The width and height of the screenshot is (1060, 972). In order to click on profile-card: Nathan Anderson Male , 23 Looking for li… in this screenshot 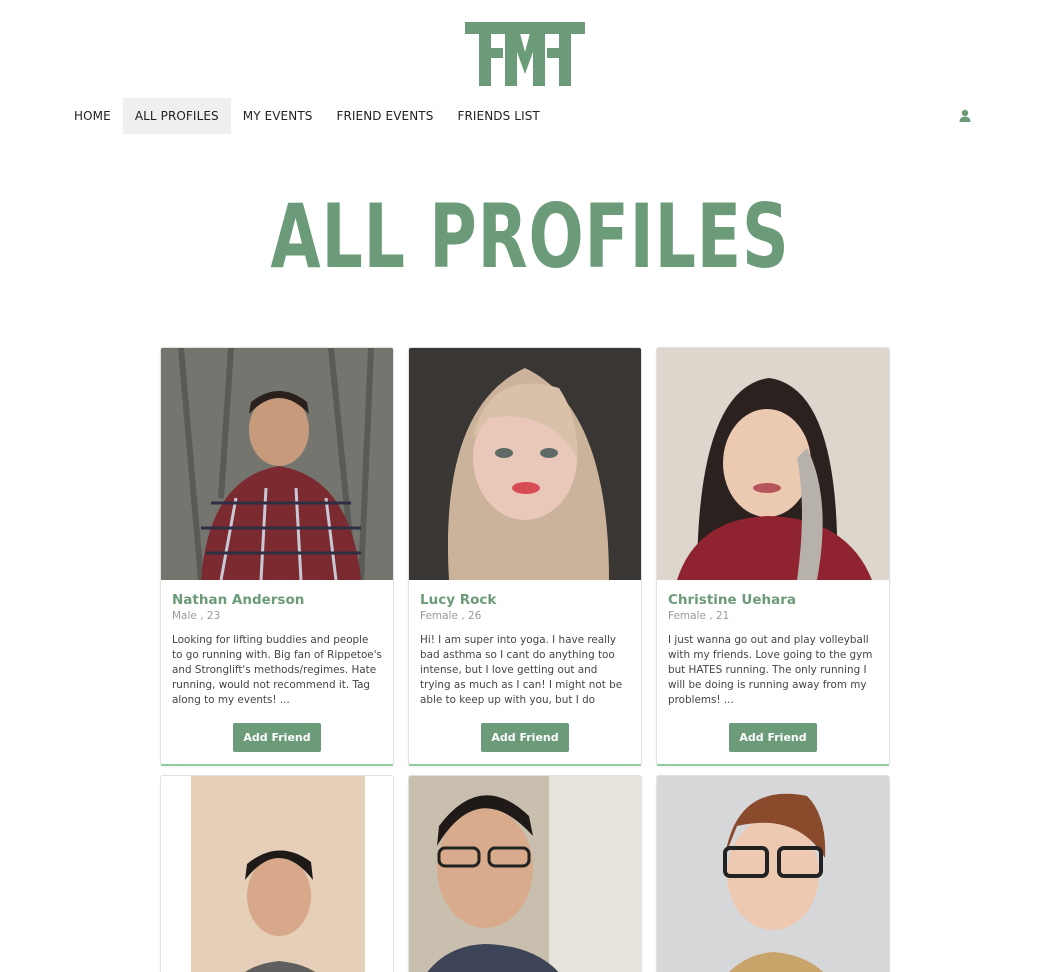, I will do `click(277, 556)`.